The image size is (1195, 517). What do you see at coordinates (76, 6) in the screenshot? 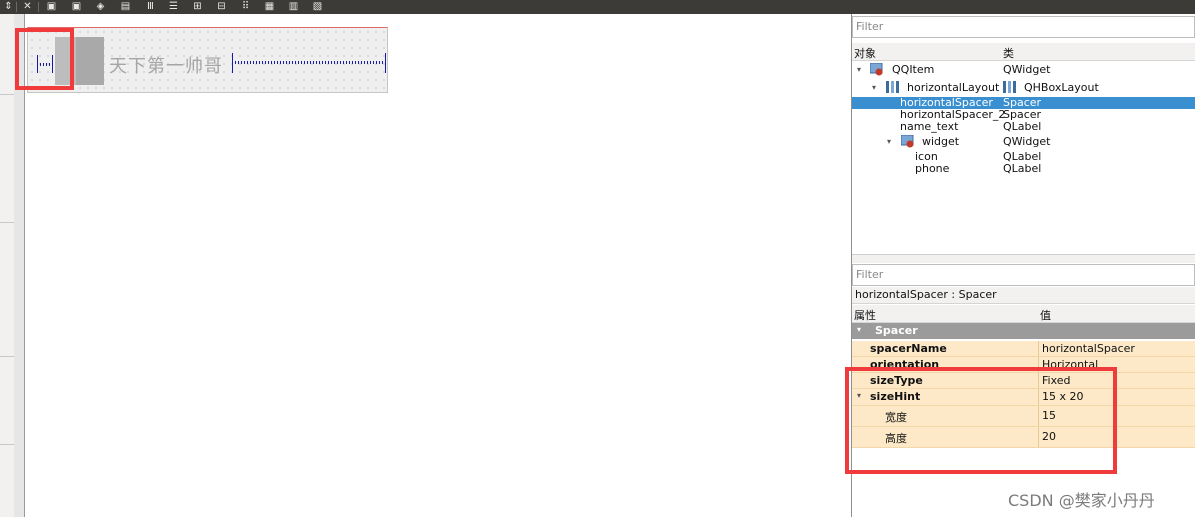
I see `edit-signals-icon: ▣` at bounding box center [76, 6].